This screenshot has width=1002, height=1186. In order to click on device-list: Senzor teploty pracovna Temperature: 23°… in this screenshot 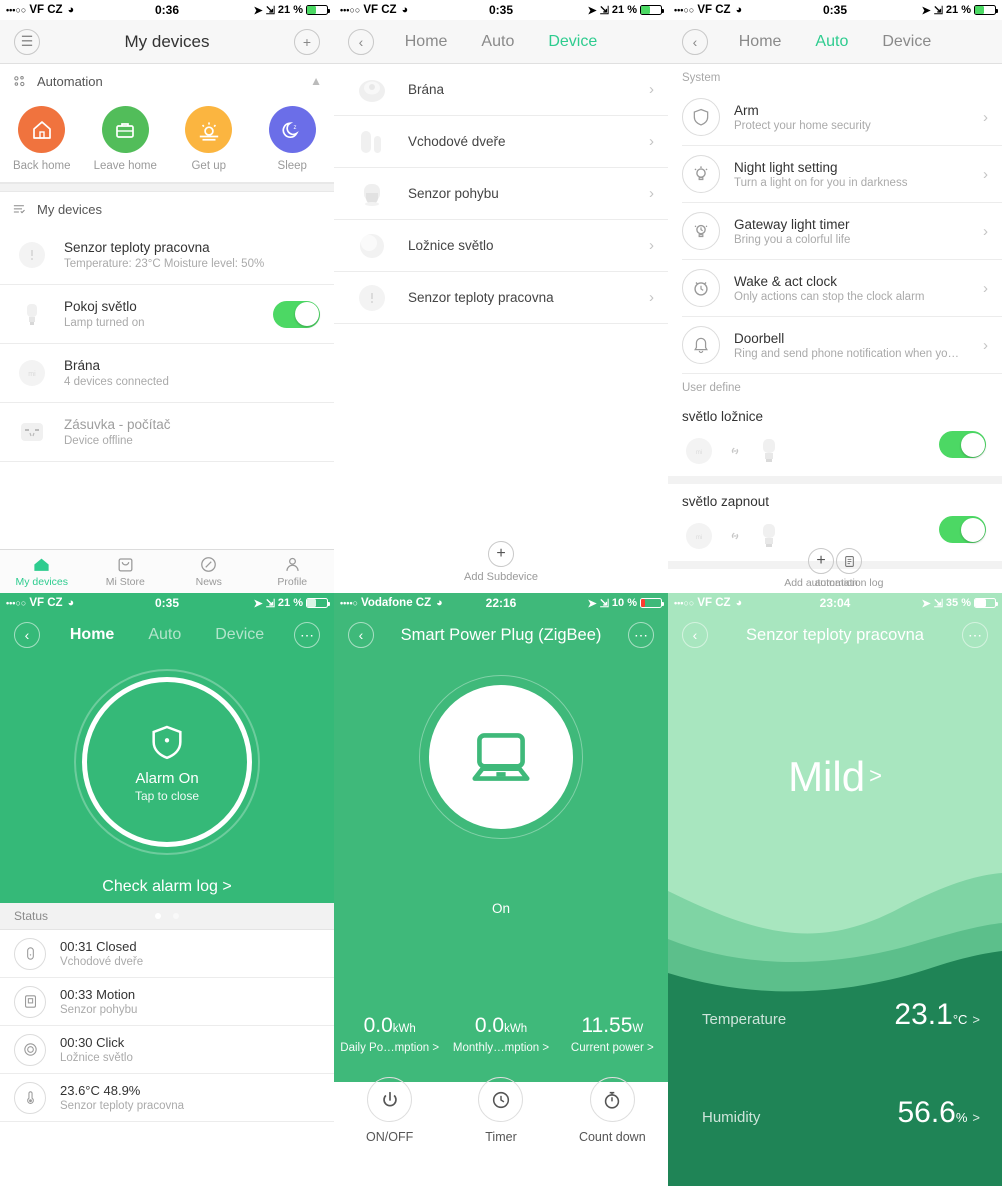, I will do `click(167, 344)`.